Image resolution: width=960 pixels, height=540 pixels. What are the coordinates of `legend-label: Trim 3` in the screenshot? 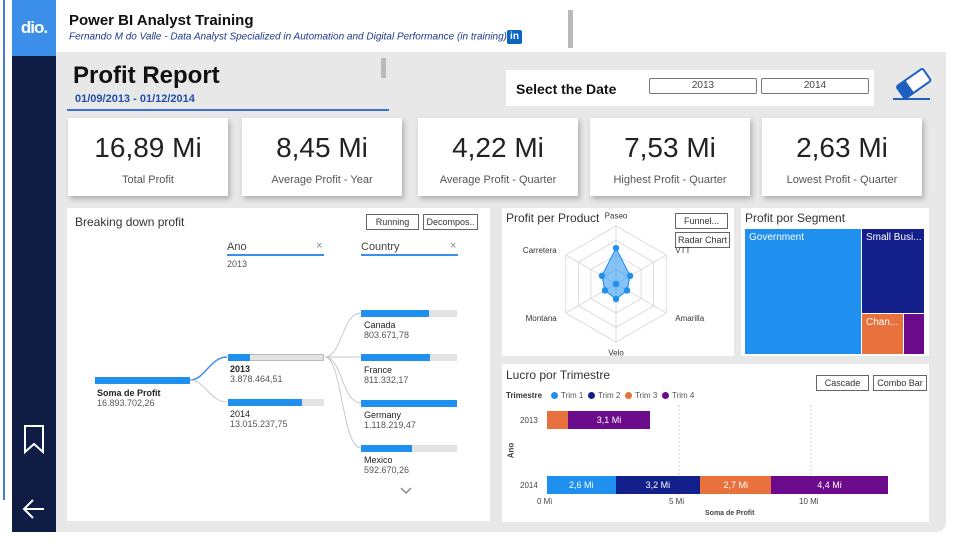 It's located at (646, 395).